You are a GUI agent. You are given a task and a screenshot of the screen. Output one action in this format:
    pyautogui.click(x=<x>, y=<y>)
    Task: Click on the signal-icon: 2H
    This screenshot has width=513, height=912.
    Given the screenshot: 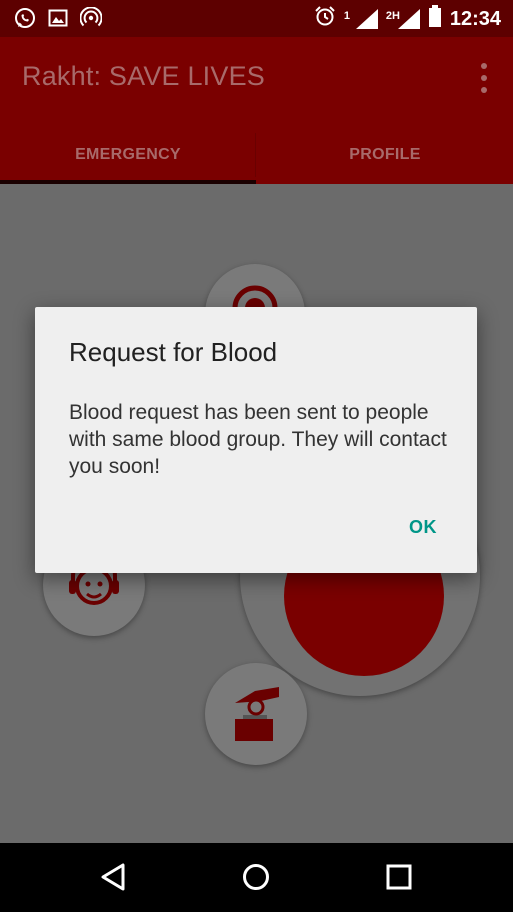 What is the action you would take?
    pyautogui.click(x=403, y=19)
    